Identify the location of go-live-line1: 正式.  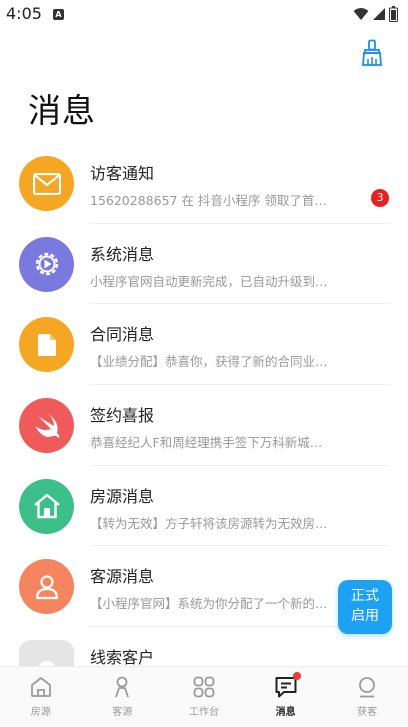
(365, 596).